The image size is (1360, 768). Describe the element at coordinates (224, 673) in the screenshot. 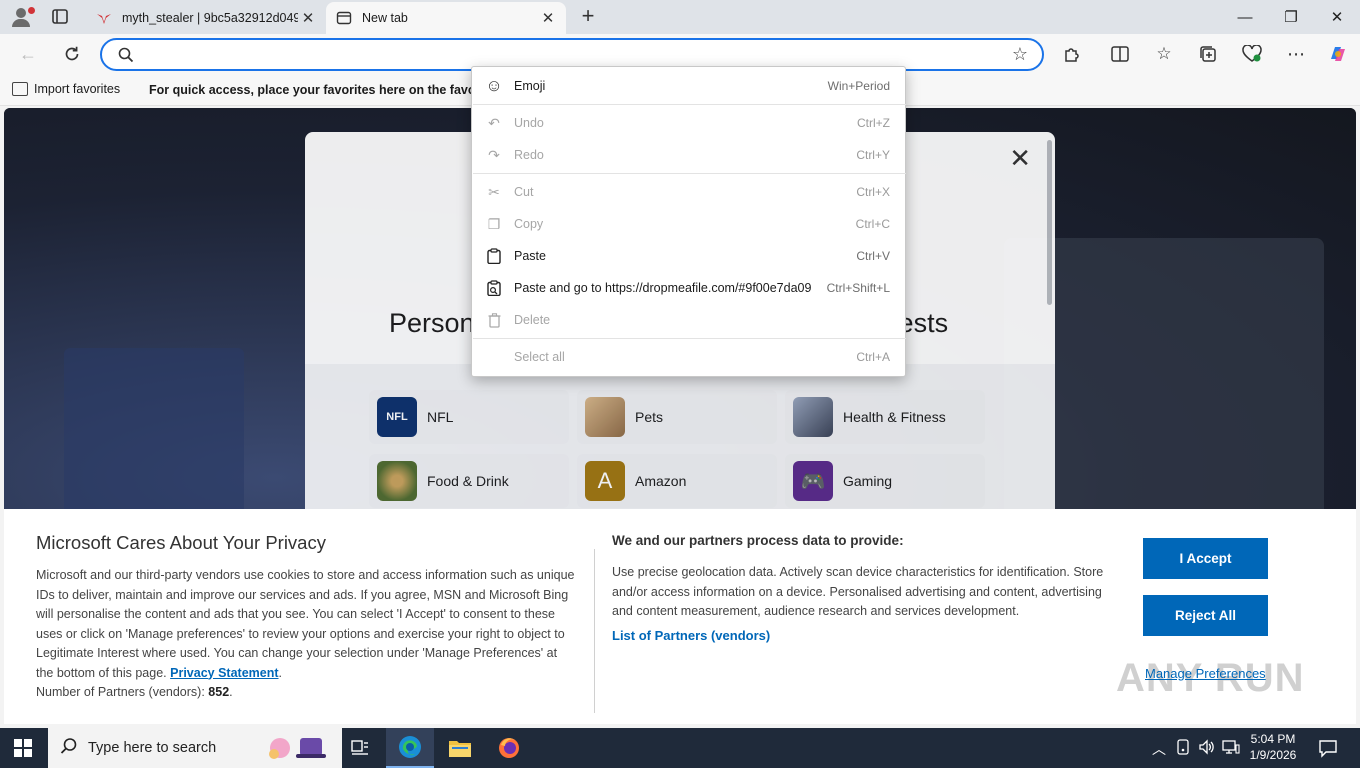

I see `privacy-statement-link: Privacy Statement` at that location.